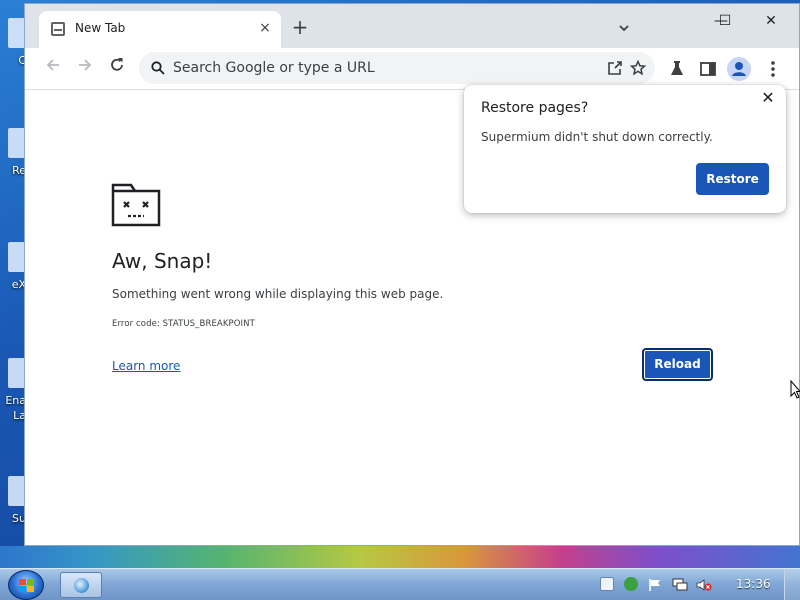 The height and width of the screenshot is (600, 800). What do you see at coordinates (19, 170) in the screenshot?
I see `desktop-icon-label: Re` at bounding box center [19, 170].